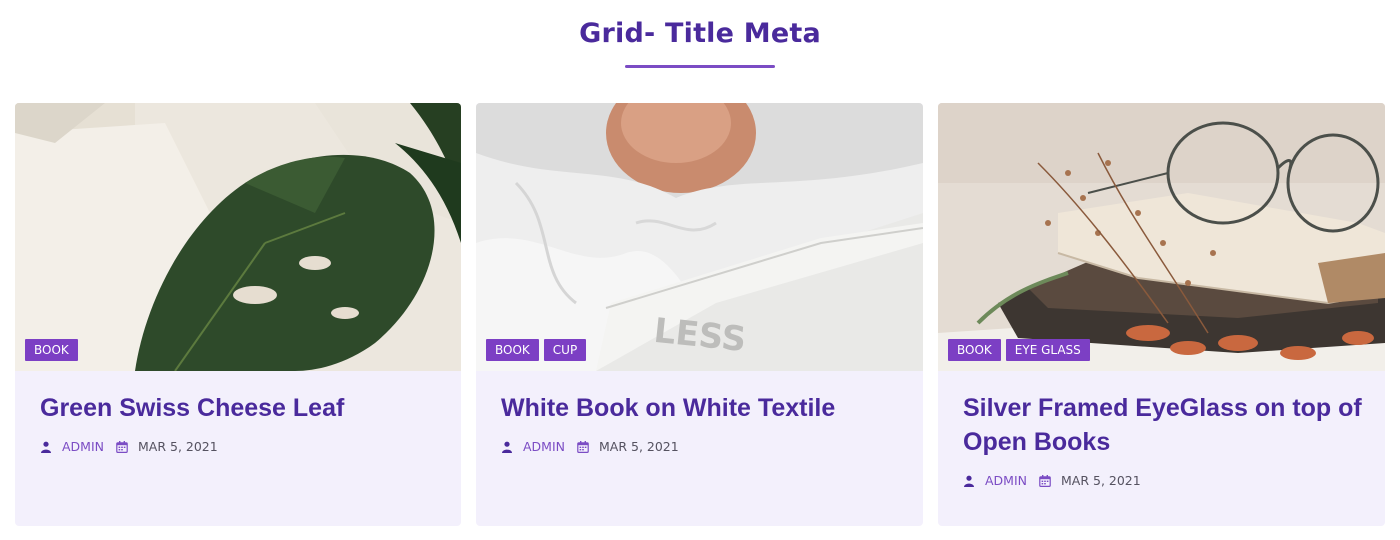 The height and width of the screenshot is (540, 1400). I want to click on tag-list: BOOK CUP, so click(536, 350).